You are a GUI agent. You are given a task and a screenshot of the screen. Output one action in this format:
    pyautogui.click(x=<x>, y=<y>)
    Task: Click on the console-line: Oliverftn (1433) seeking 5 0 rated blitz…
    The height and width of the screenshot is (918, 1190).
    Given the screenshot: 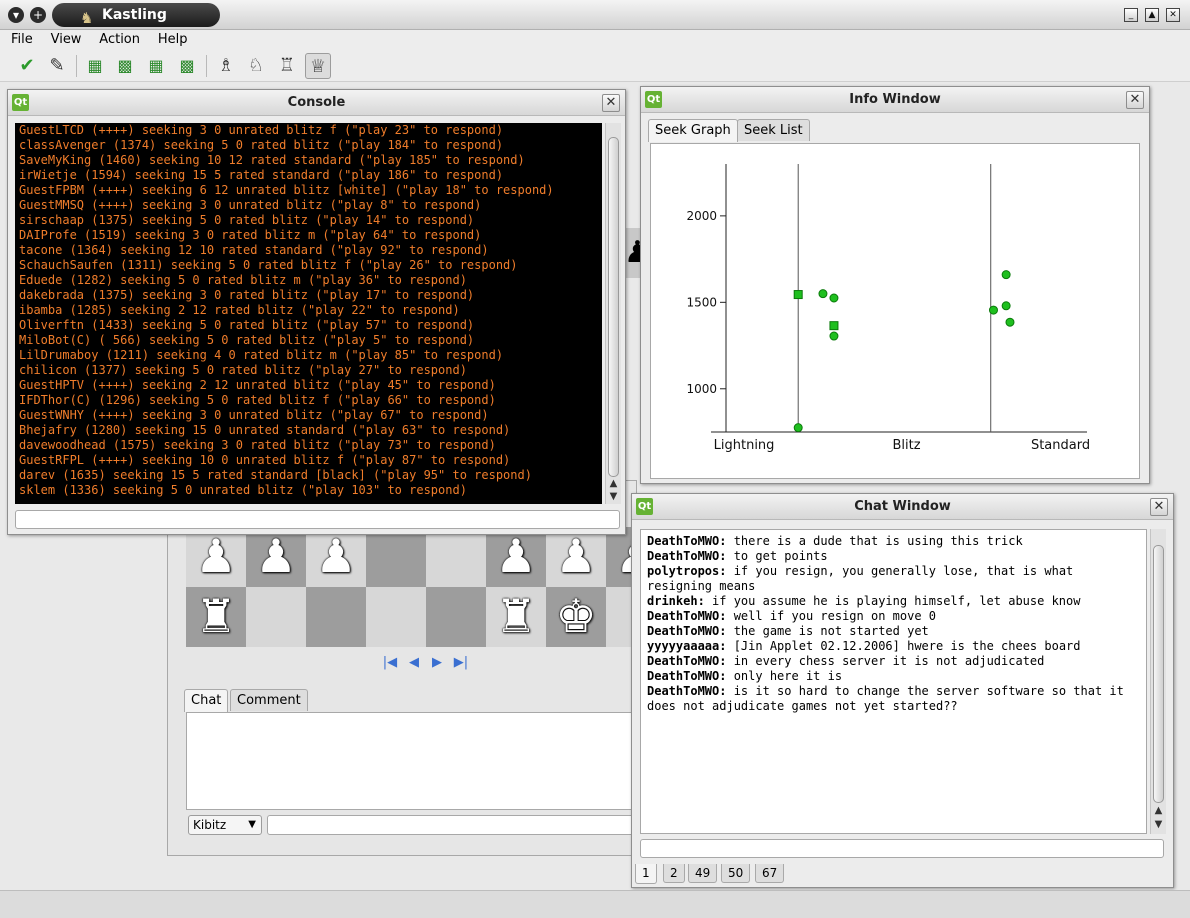 What is the action you would take?
    pyautogui.click(x=247, y=325)
    